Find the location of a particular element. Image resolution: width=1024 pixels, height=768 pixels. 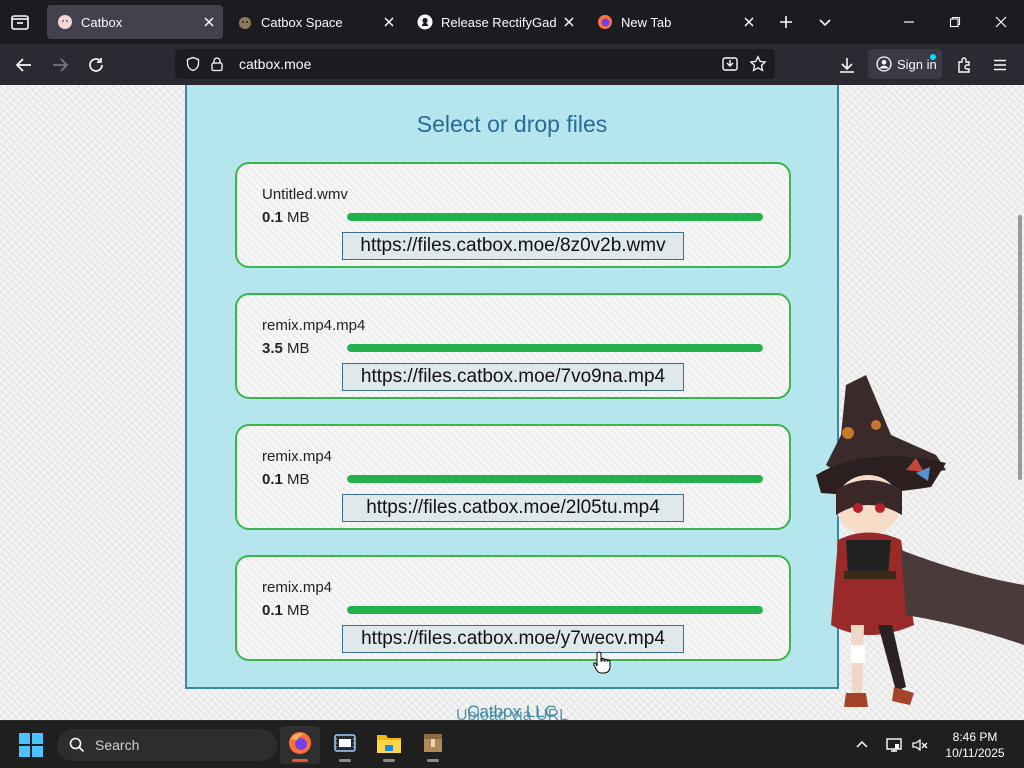

tab-release-rectifygadgets: Release RectifyGadgets is located at coordinates (495, 22).